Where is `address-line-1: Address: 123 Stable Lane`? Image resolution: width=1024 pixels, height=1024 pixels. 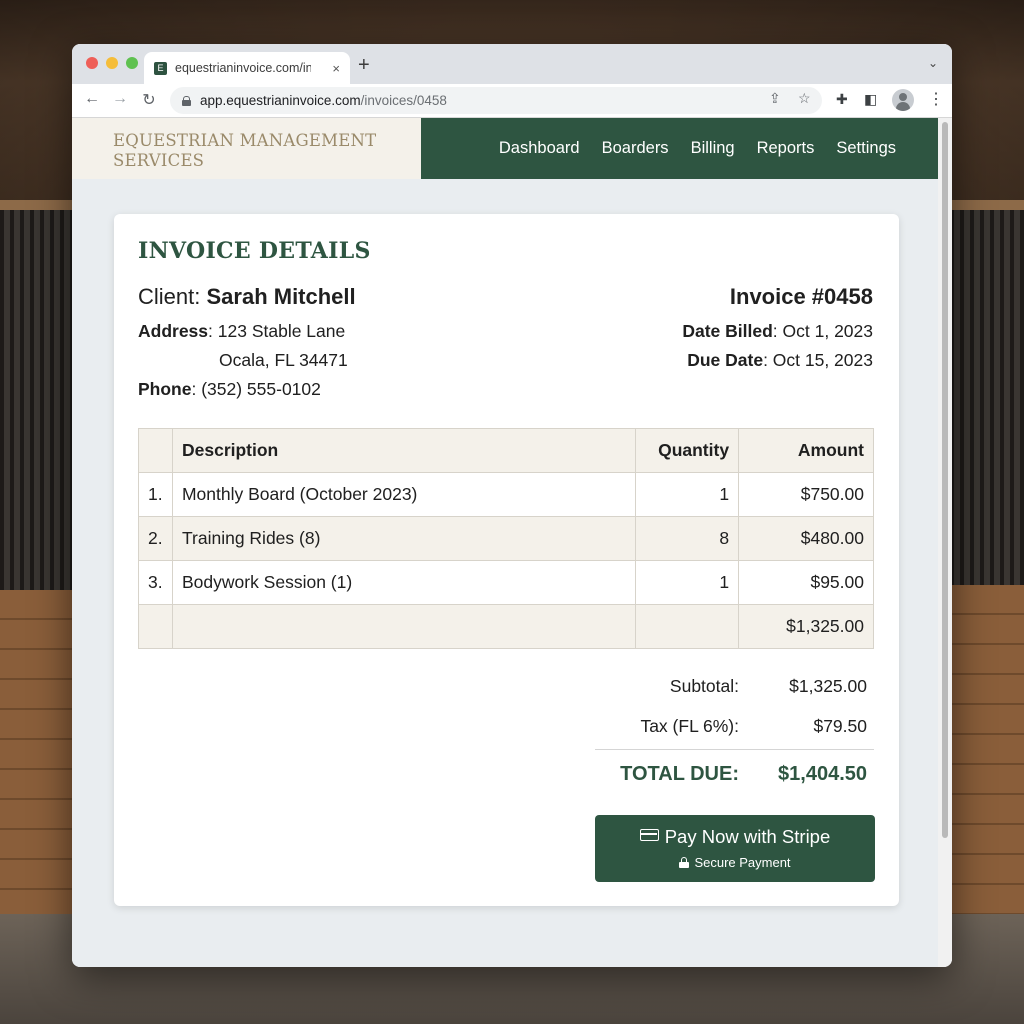 address-line-1: Address: 123 Stable Lane is located at coordinates (241, 331).